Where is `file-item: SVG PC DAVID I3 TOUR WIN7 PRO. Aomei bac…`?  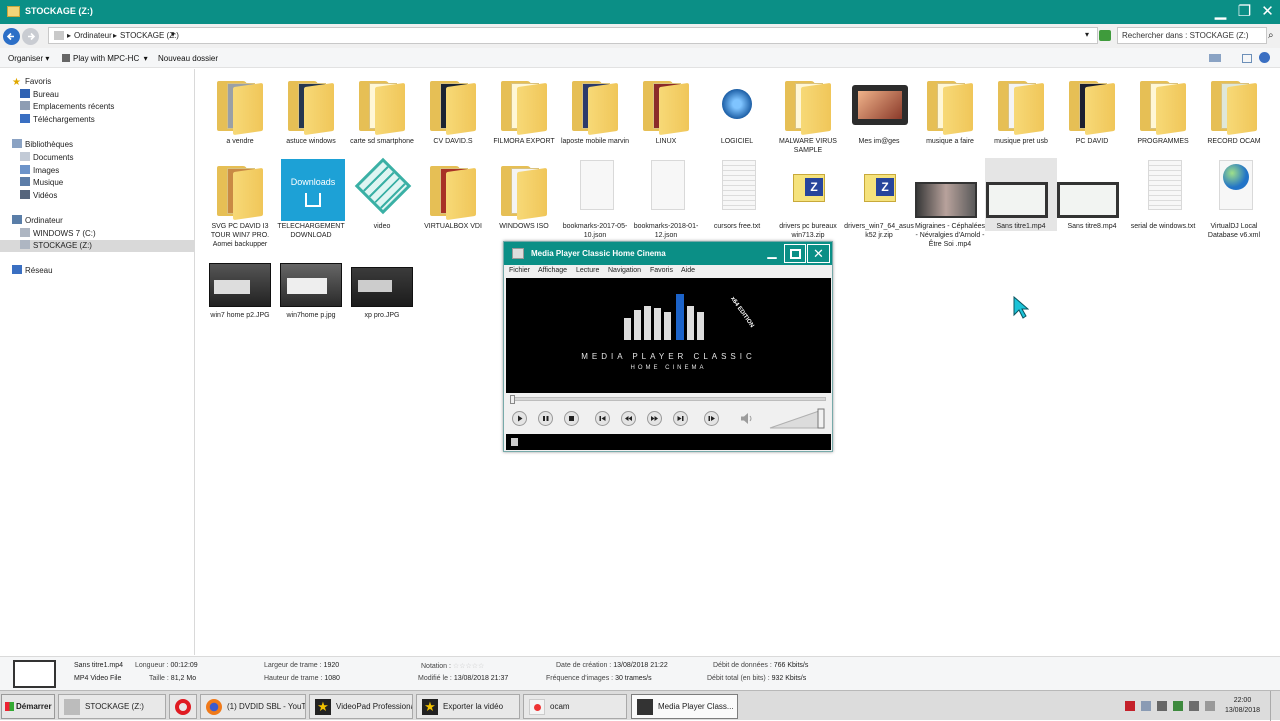
file-item: SVG PC DAVID I3 TOUR WIN7 PRO. Aomei bac… is located at coordinates (240, 203).